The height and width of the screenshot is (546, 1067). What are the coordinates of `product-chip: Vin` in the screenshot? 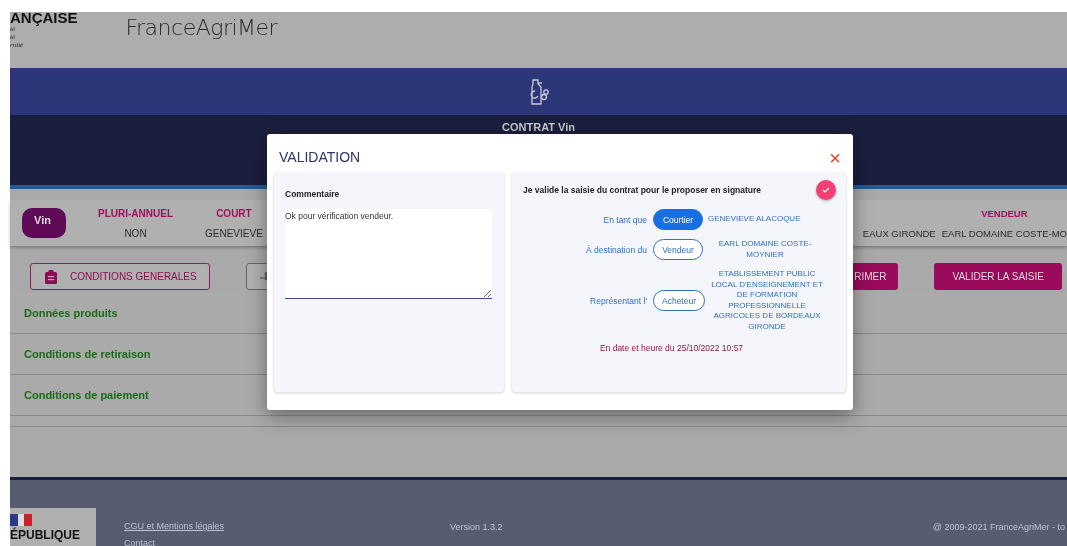 It's located at (44, 223).